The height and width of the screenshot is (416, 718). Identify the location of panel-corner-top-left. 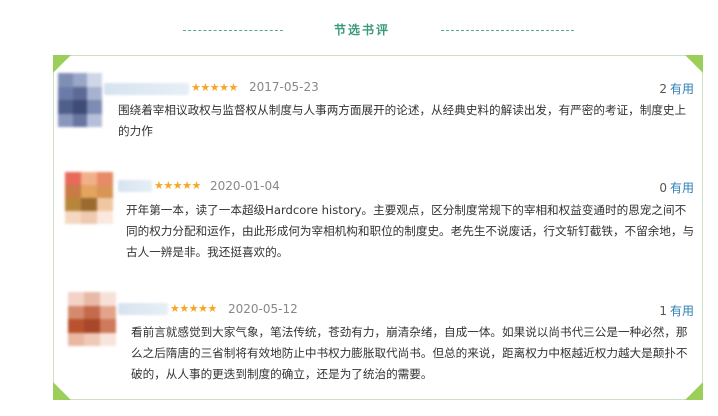
(62, 64).